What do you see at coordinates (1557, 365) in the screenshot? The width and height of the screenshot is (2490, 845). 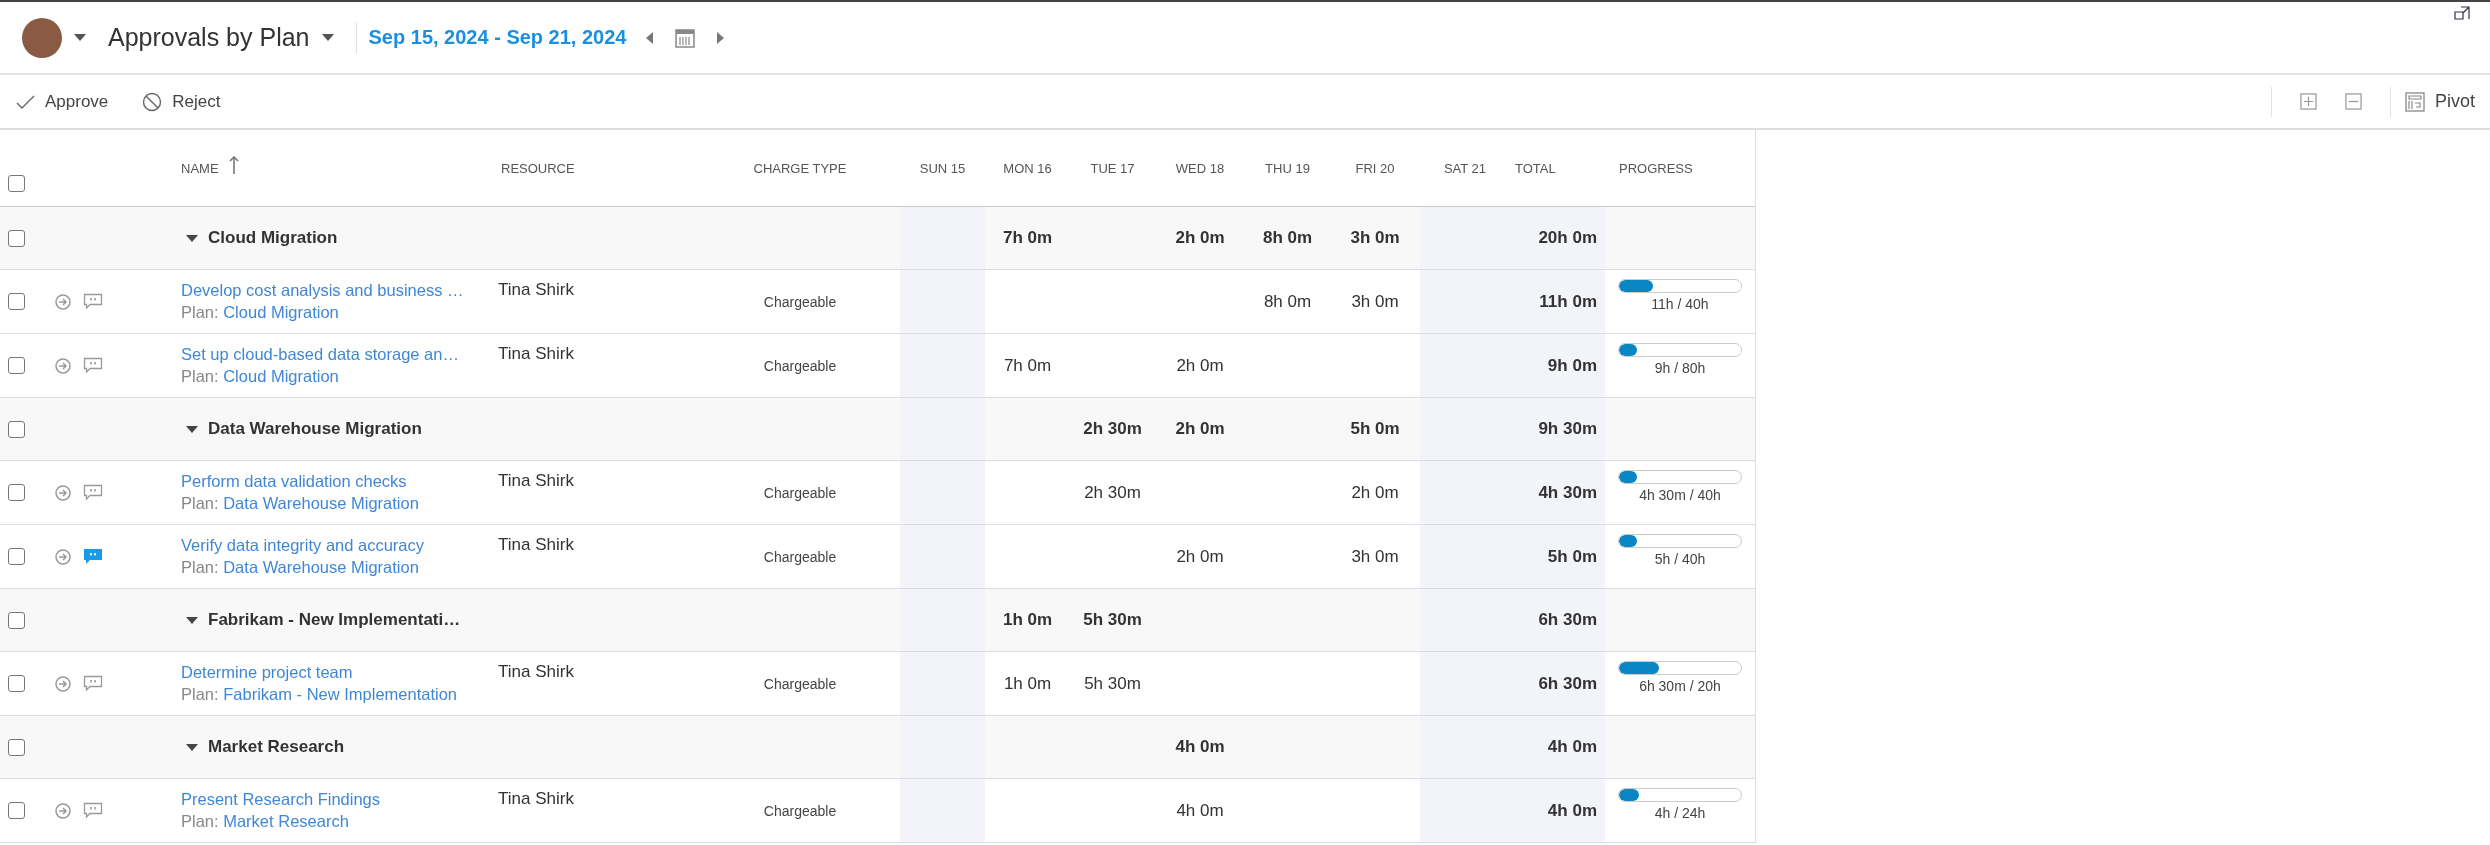 I see `total-hours: 9h 0m` at bounding box center [1557, 365].